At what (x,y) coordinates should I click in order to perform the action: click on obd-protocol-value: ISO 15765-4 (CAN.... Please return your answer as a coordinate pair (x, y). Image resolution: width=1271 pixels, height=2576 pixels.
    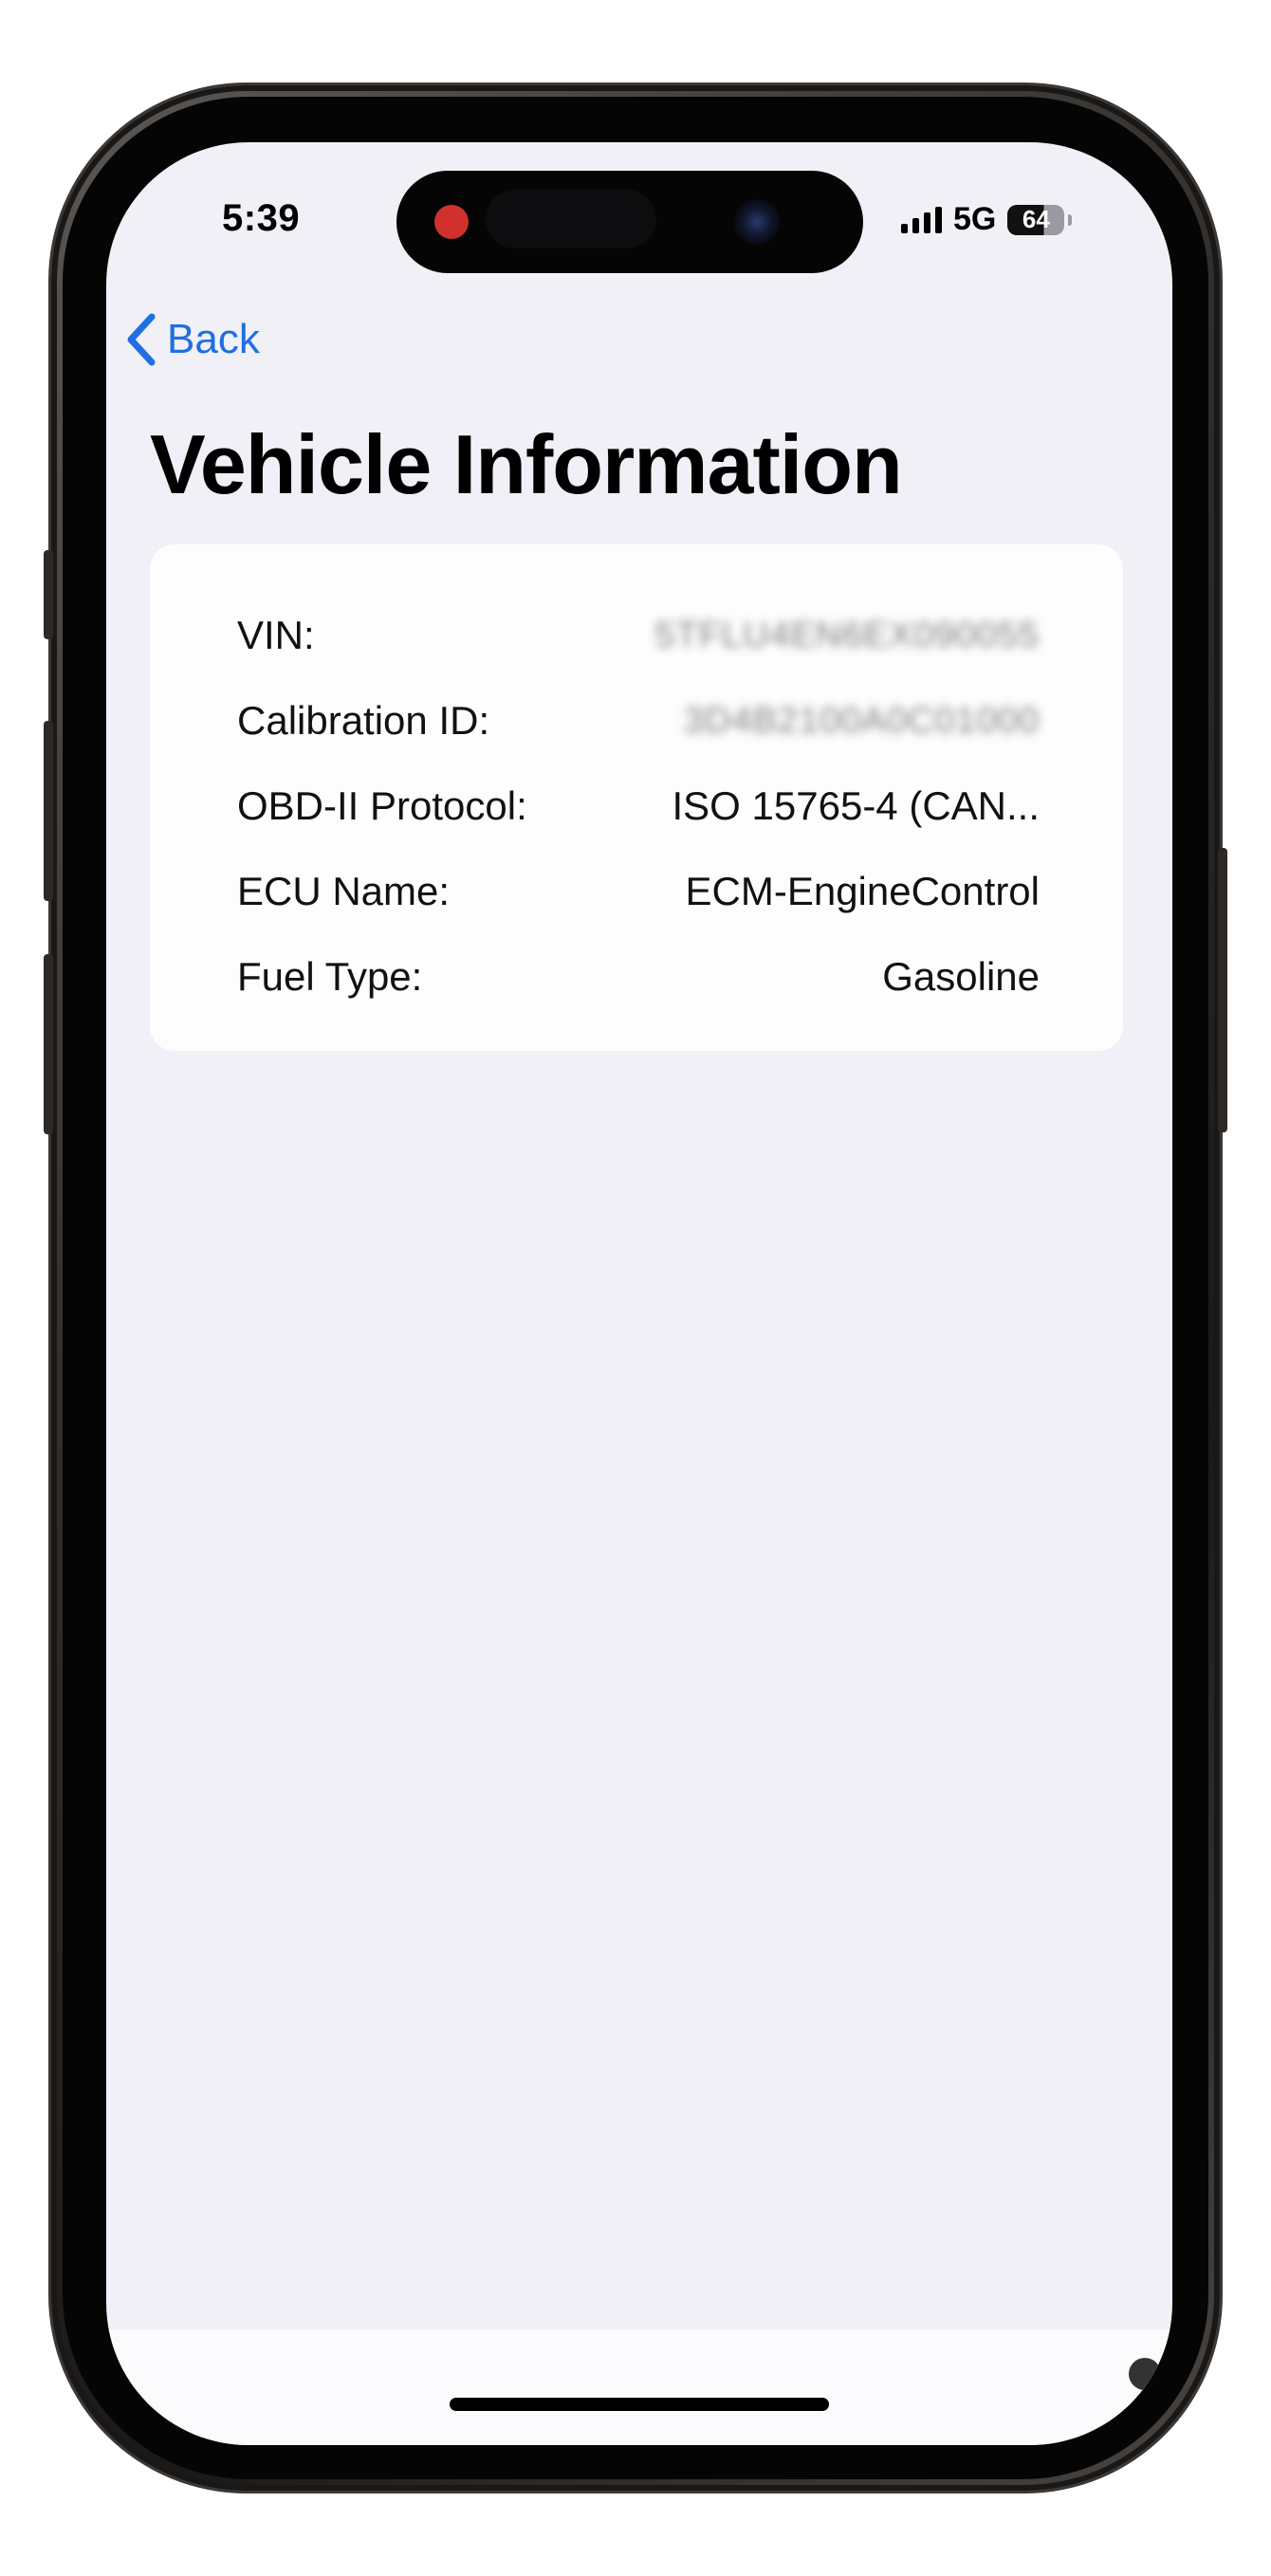
    Looking at the image, I should click on (856, 805).